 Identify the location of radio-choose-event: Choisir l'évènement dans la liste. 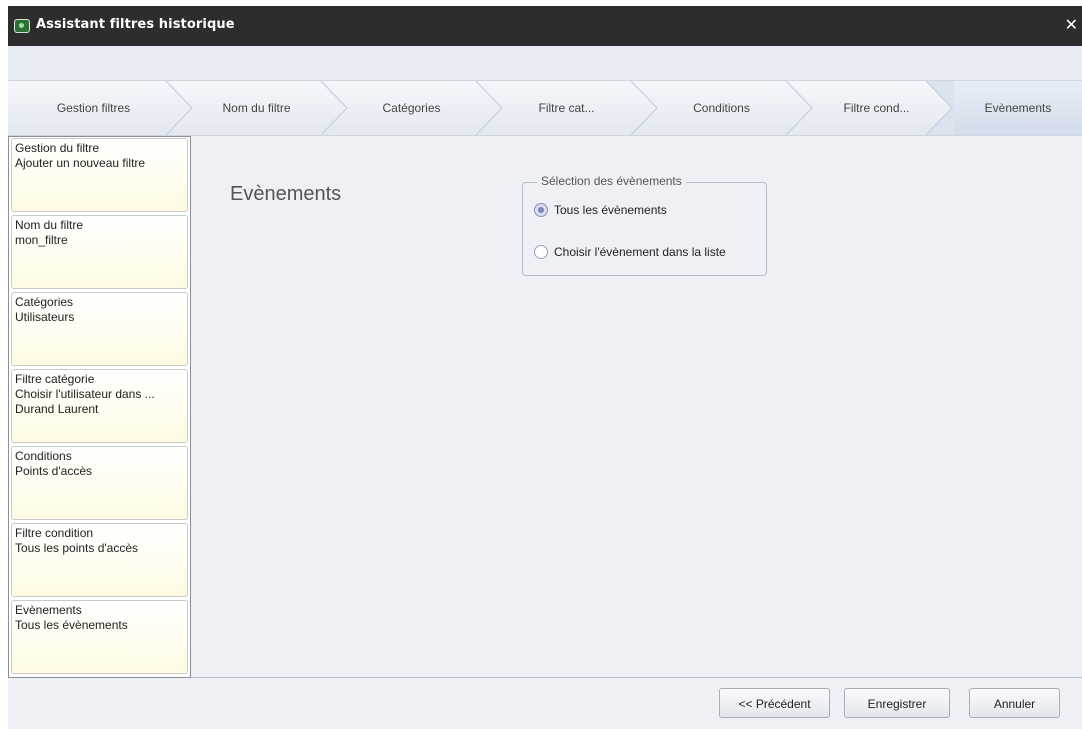
(630, 252).